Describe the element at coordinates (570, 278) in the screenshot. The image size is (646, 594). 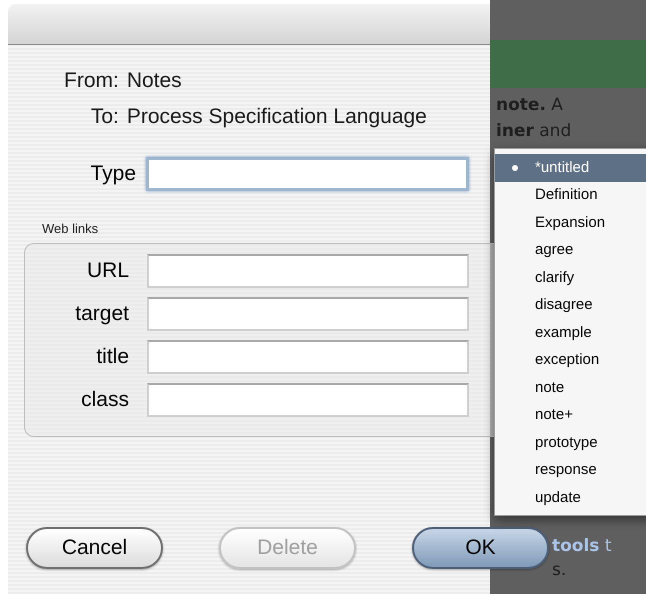
I see `menu-item: clarify` at that location.